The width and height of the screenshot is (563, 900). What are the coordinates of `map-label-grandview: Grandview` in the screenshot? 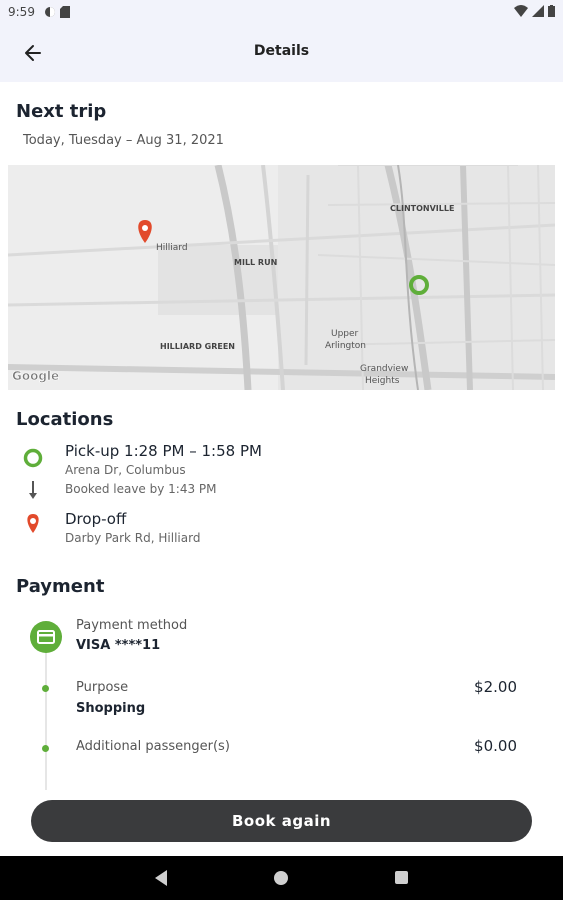 It's located at (384, 369).